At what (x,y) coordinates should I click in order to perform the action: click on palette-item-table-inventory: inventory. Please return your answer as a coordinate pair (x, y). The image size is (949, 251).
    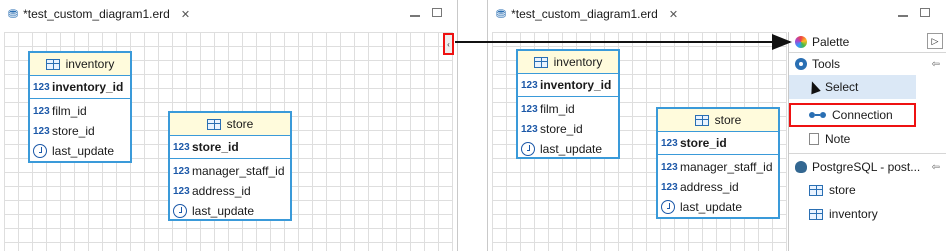
    Looking at the image, I should click on (867, 214).